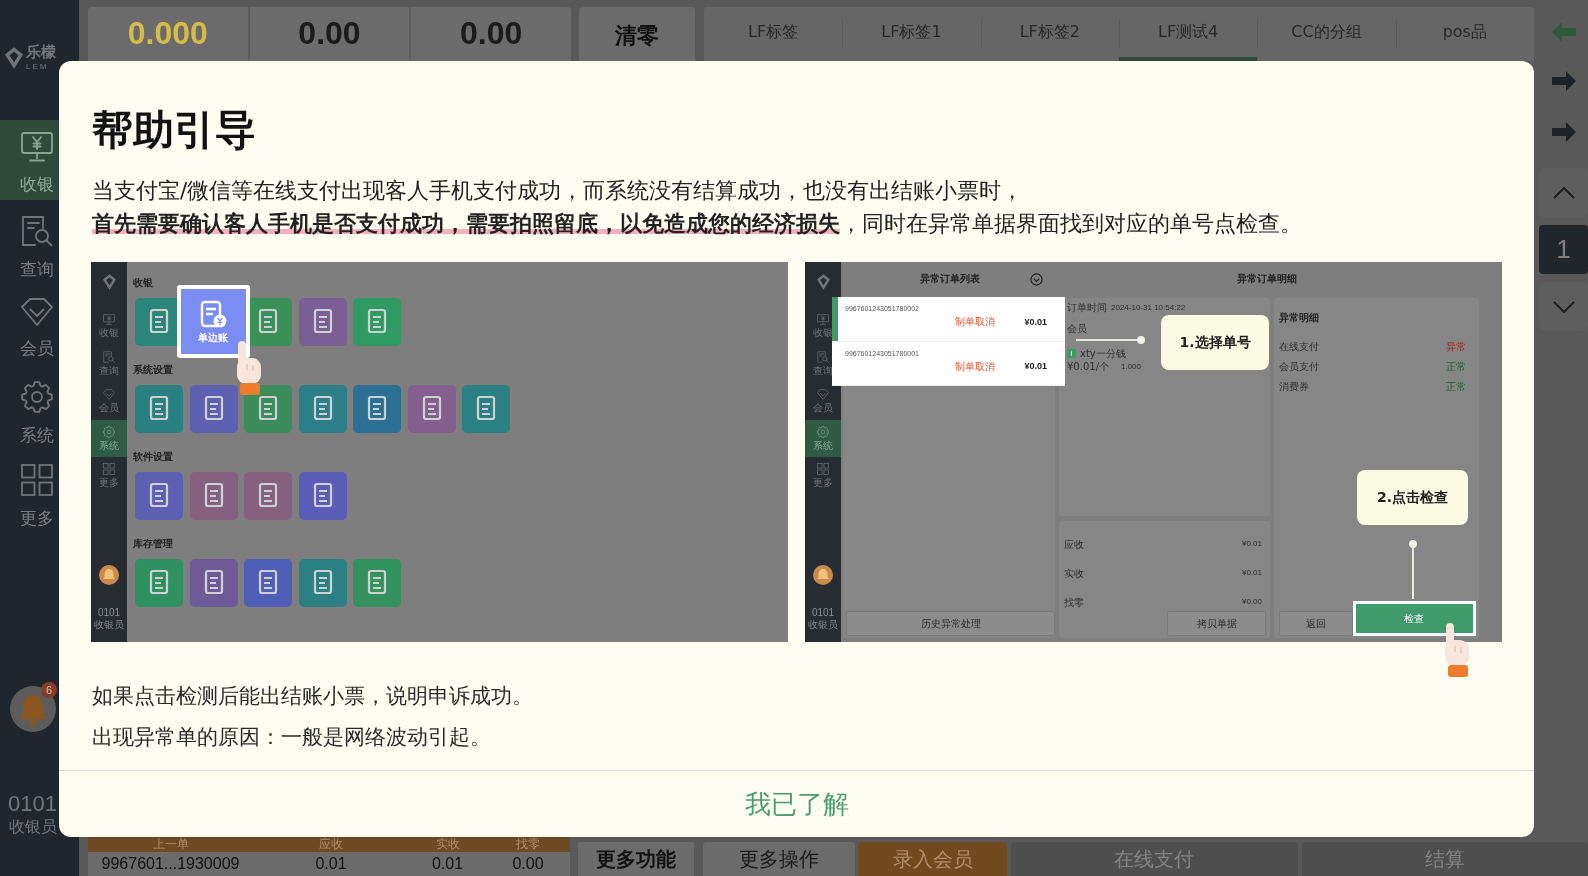 Image resolution: width=1588 pixels, height=876 pixels. Describe the element at coordinates (109, 326) in the screenshot. I see `mini-nav-item: 收银` at that location.